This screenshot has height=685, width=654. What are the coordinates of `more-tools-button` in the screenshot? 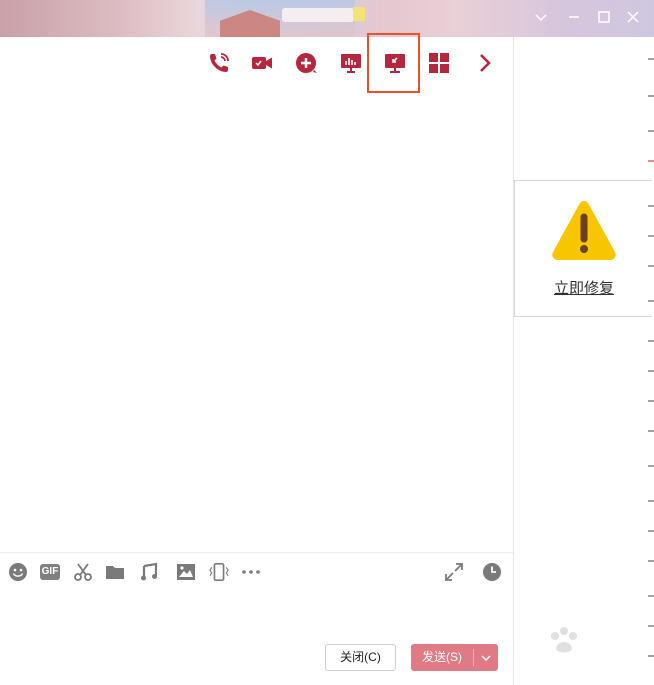 It's located at (484, 63).